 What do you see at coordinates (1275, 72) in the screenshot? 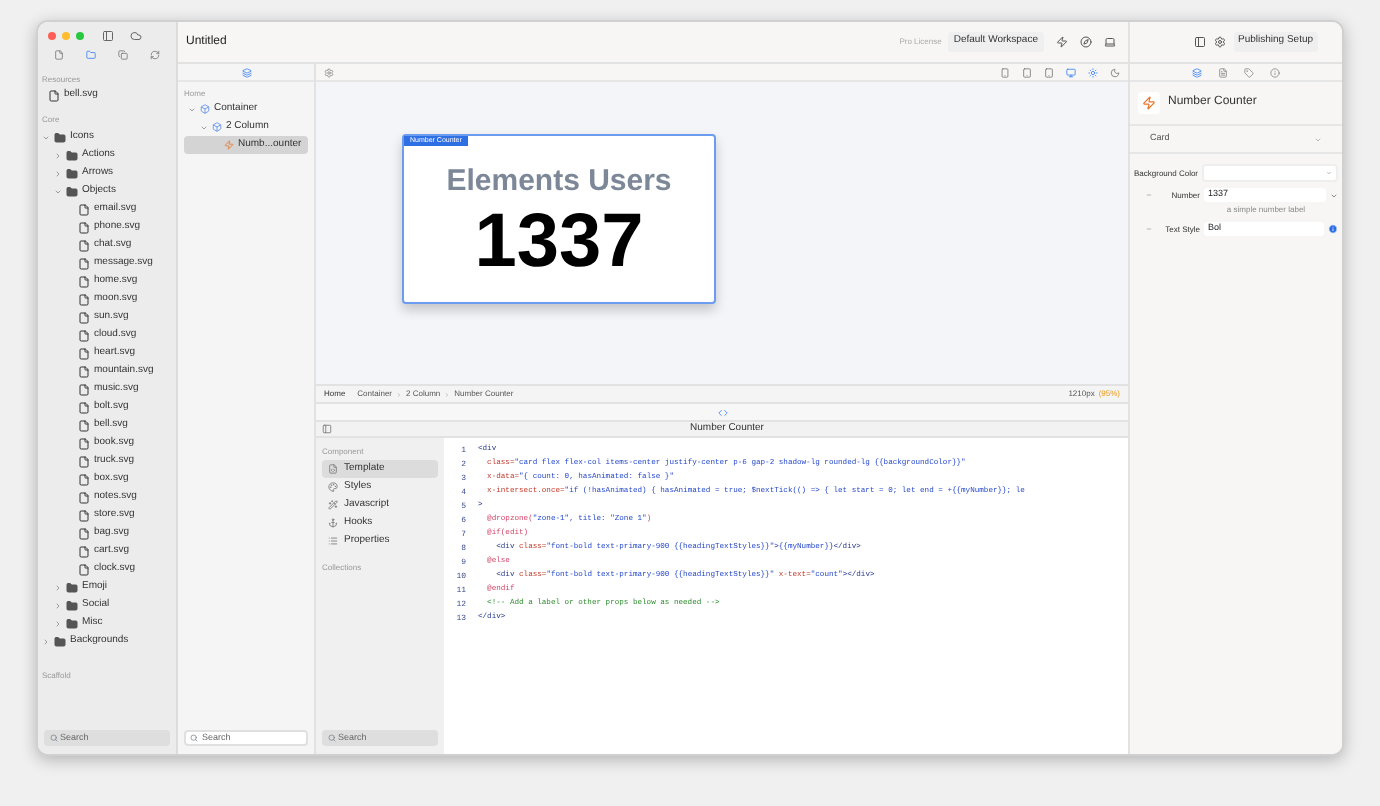
I see `info-icon` at bounding box center [1275, 72].